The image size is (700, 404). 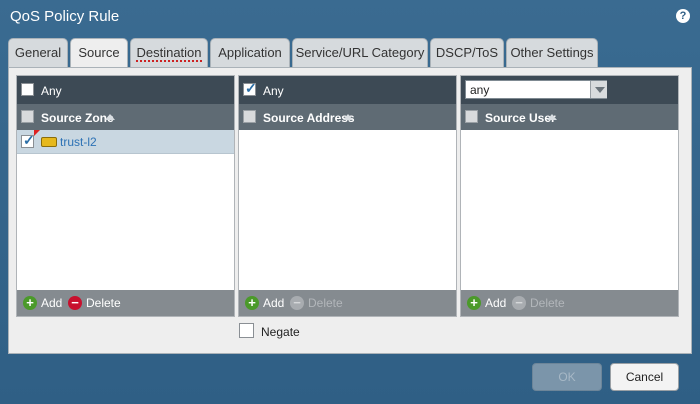 I want to click on source-user-header-label: Source User, so click(x=520, y=118).